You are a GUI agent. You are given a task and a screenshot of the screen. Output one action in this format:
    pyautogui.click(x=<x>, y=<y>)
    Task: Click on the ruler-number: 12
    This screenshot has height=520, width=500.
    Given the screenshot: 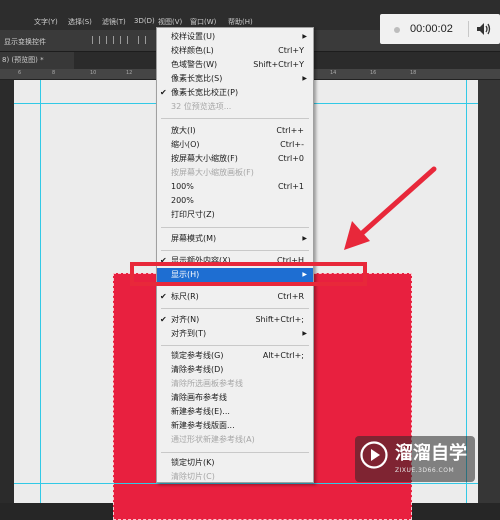 What is the action you would take?
    pyautogui.click(x=129, y=73)
    